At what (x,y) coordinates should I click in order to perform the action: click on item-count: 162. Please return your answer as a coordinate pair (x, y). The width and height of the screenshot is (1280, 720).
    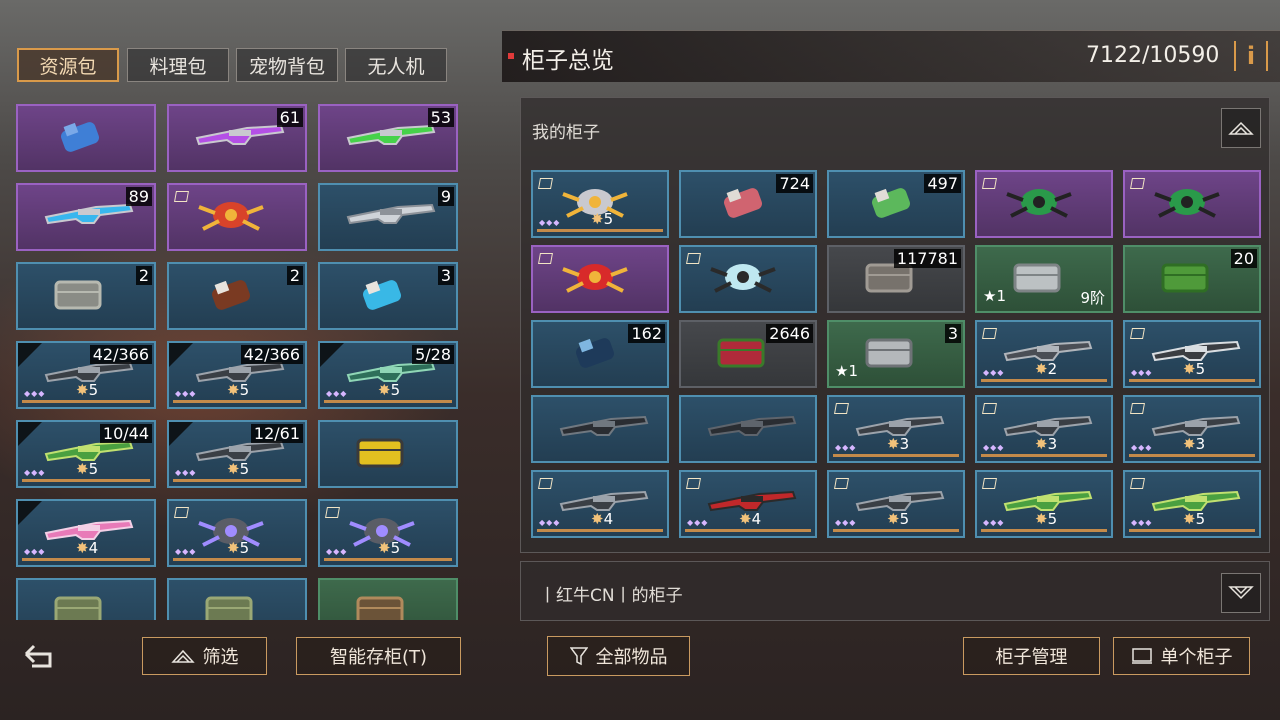
    Looking at the image, I should click on (646, 333).